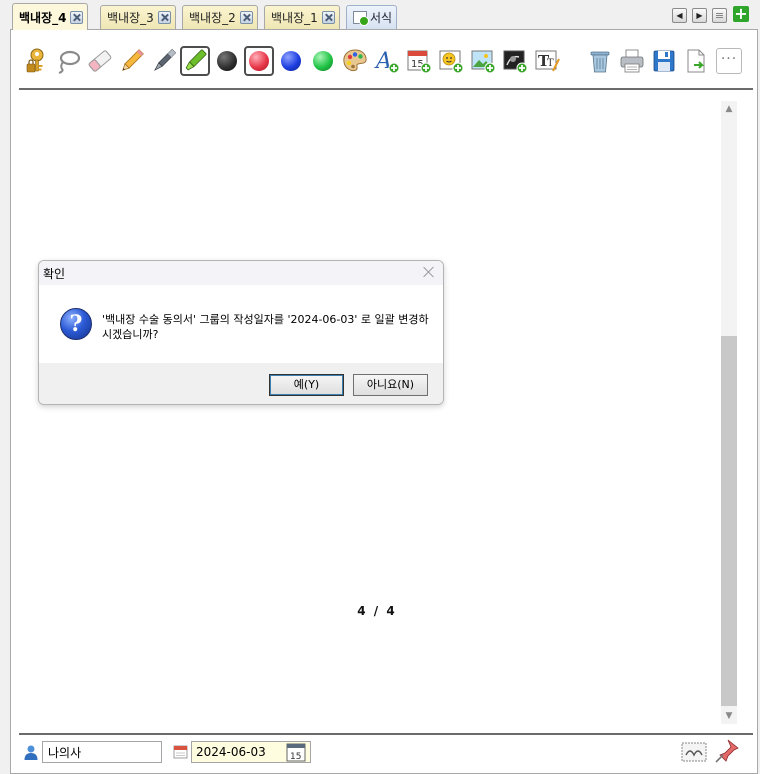 This screenshot has height=774, width=760. I want to click on vertical-scrollbar: ▲ ▼, so click(729, 412).